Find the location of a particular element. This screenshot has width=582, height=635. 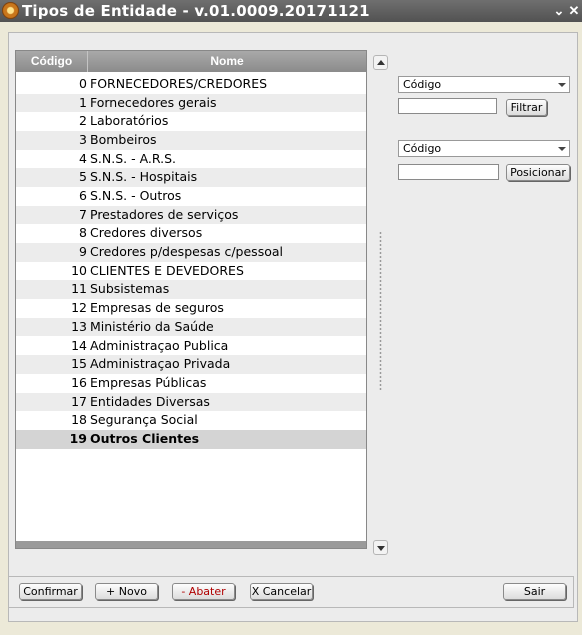

cell-name: Fornecedores gerais is located at coordinates (153, 102).